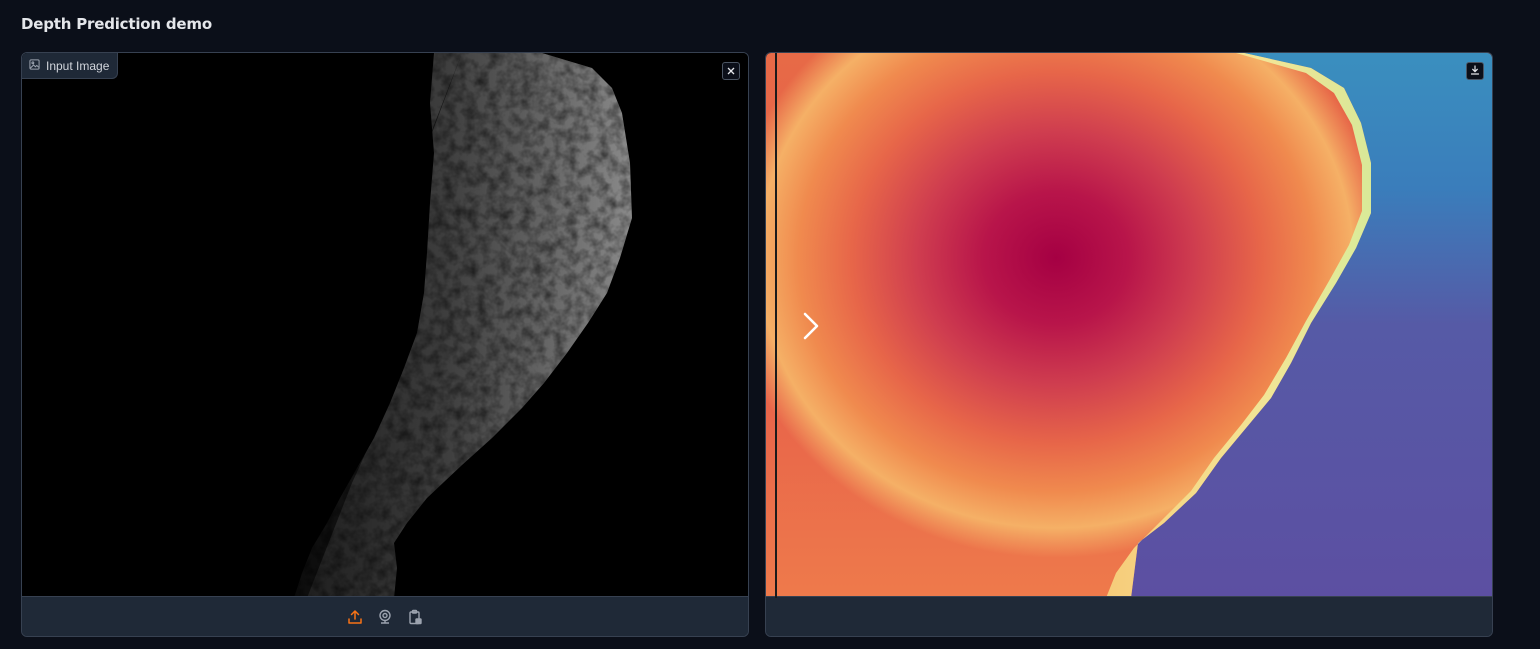 The width and height of the screenshot is (1540, 649). I want to click on upload-icon, so click(355, 617).